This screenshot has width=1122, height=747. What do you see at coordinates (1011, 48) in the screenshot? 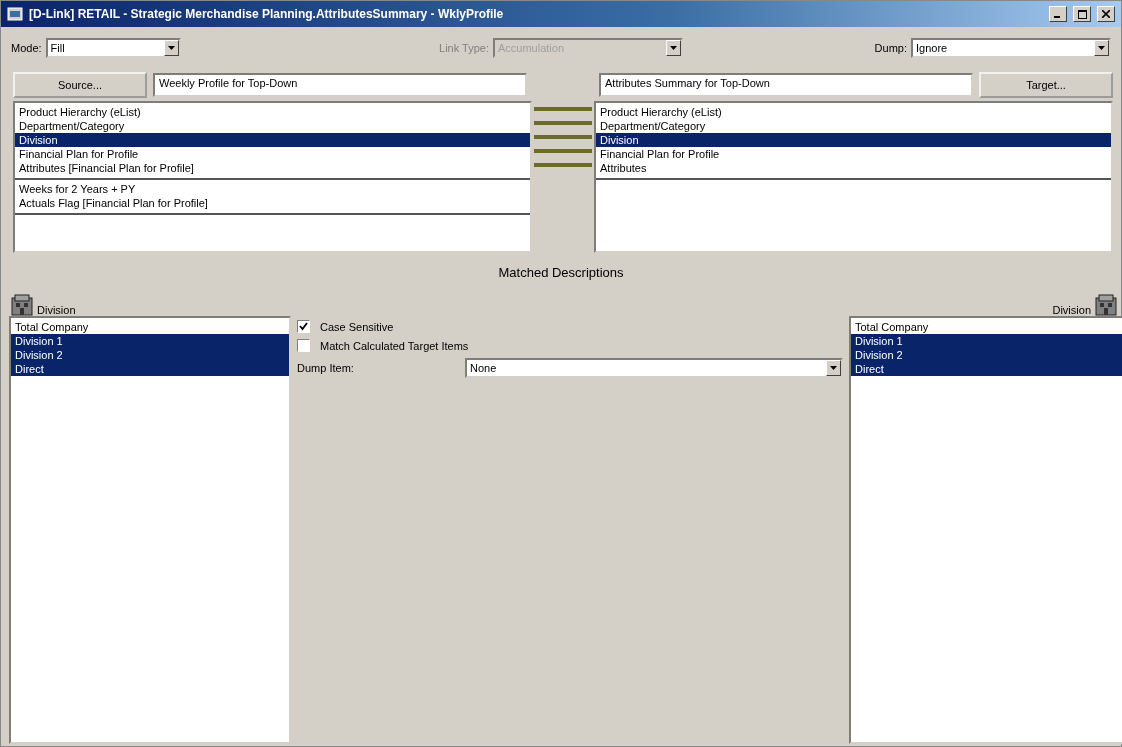
I see `dropdown: Ignore` at bounding box center [1011, 48].